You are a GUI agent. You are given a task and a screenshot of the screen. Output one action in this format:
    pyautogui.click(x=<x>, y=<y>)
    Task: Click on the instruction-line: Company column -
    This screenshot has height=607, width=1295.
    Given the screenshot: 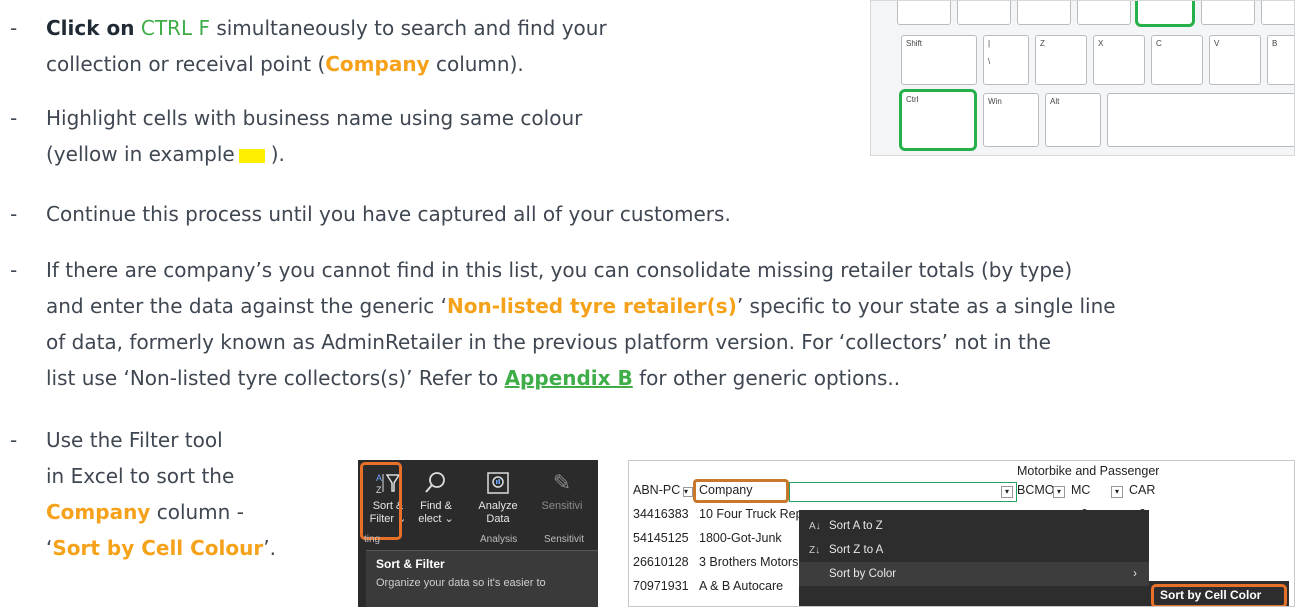 What is the action you would take?
    pyautogui.click(x=145, y=512)
    